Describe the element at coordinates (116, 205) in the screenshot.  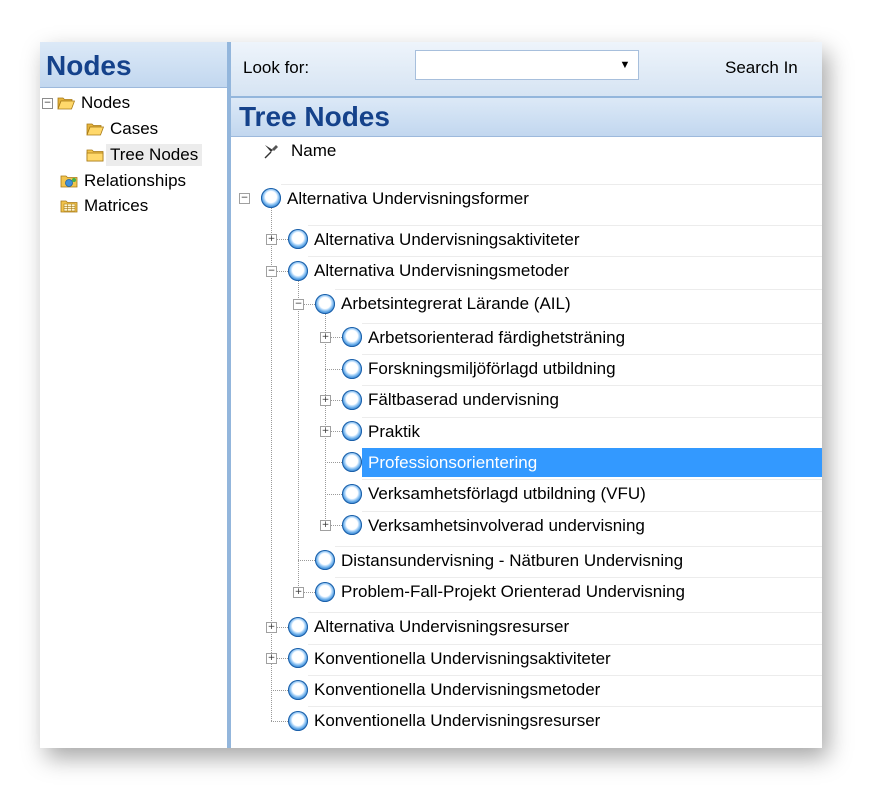
I see `nav-item-label: Matrices` at that location.